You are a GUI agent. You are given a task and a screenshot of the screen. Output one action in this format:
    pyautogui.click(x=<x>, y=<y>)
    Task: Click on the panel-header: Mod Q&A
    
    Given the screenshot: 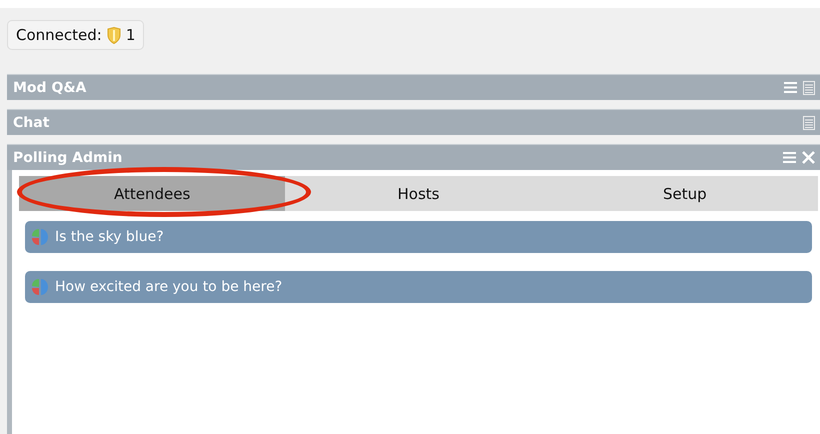 What is the action you would take?
    pyautogui.click(x=413, y=87)
    